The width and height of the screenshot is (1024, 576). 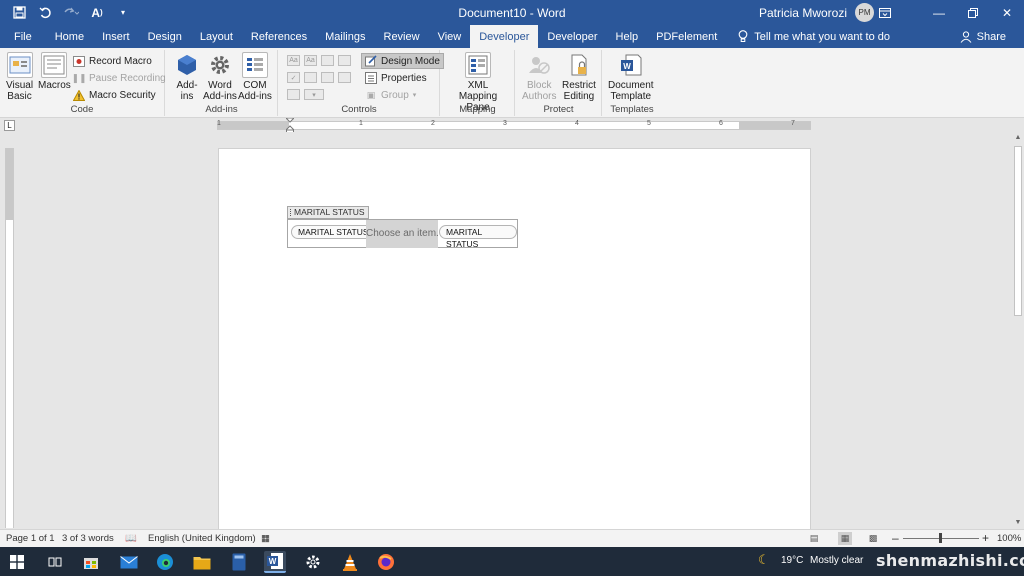 I want to click on scroll-thumb, so click(x=1018, y=231).